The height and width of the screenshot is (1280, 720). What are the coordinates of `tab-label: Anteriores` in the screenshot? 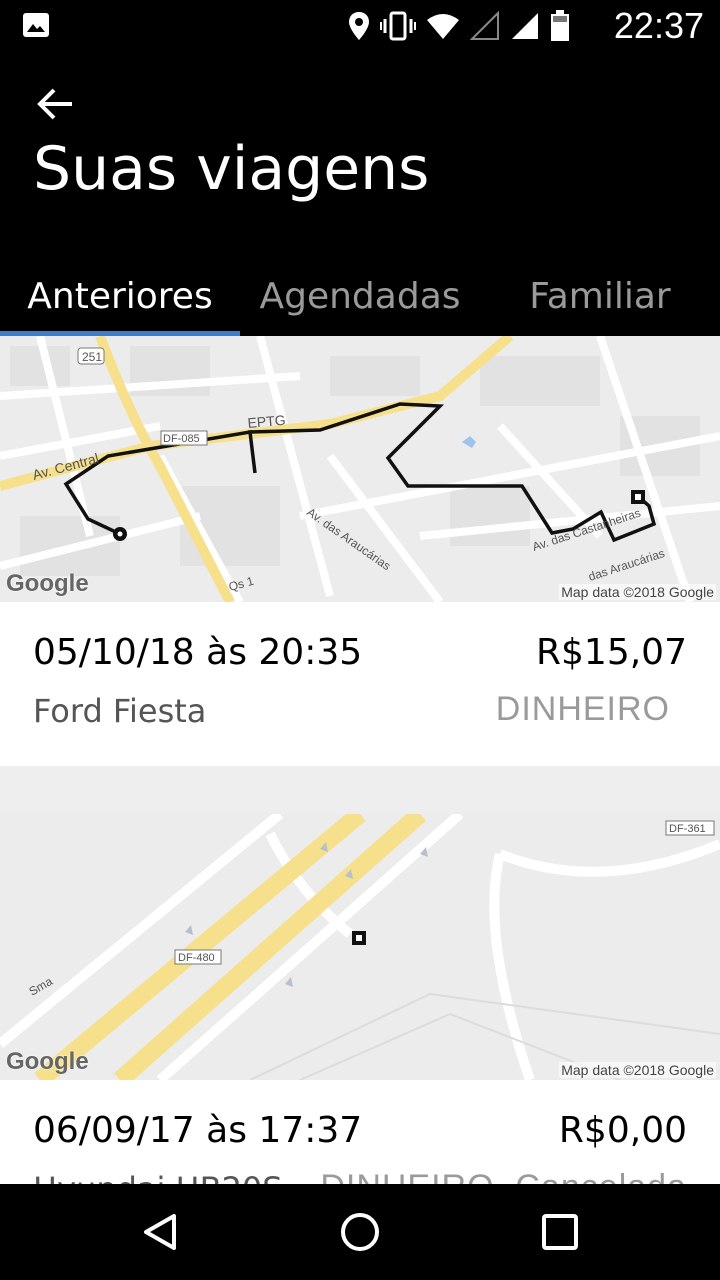 It's located at (120, 296).